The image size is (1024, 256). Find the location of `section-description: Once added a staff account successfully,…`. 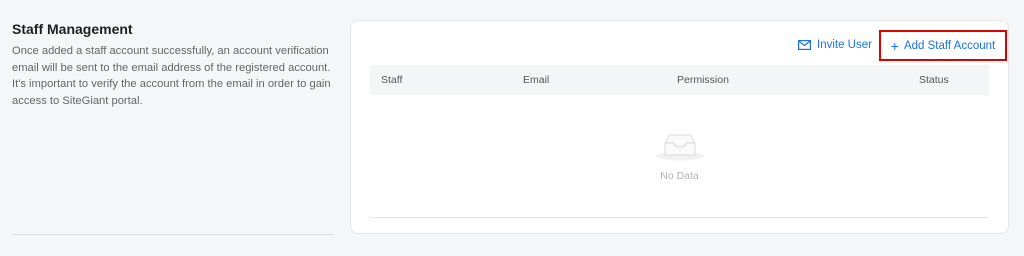

section-description: Once added a staff account successfully,… is located at coordinates (171, 76).